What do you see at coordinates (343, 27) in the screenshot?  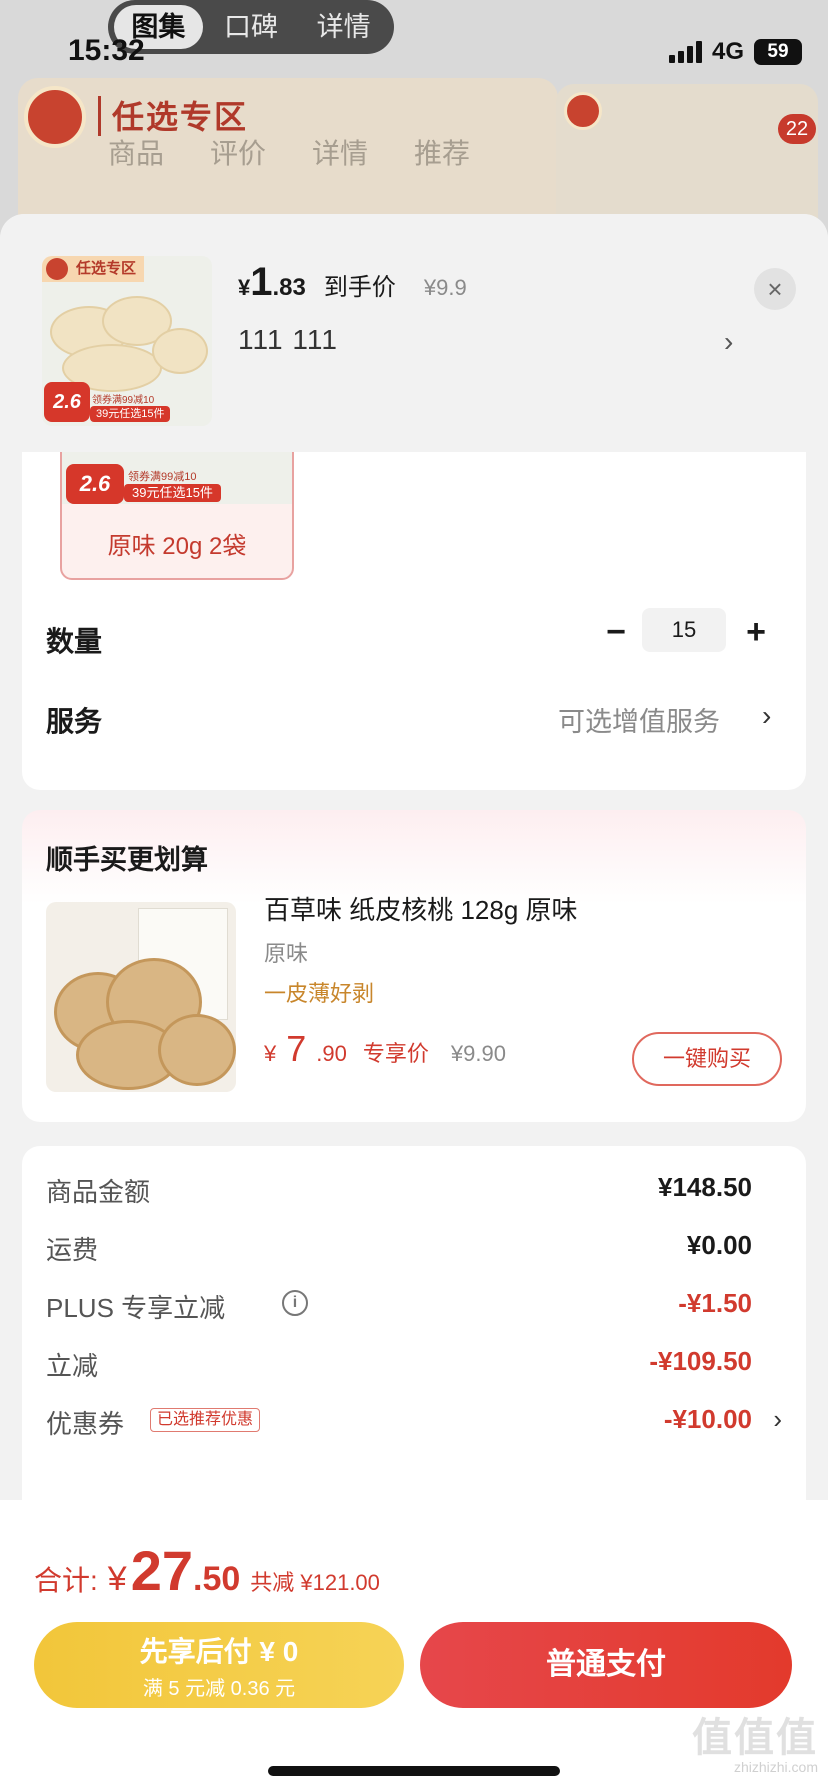 I see `tab-detail: 详情` at bounding box center [343, 27].